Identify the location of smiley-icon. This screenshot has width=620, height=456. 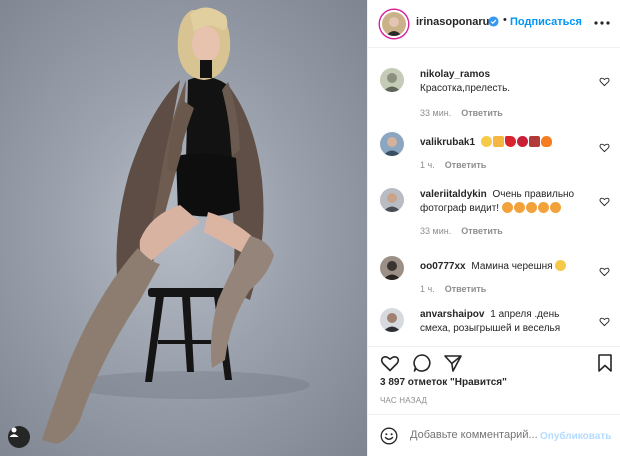
(389, 436).